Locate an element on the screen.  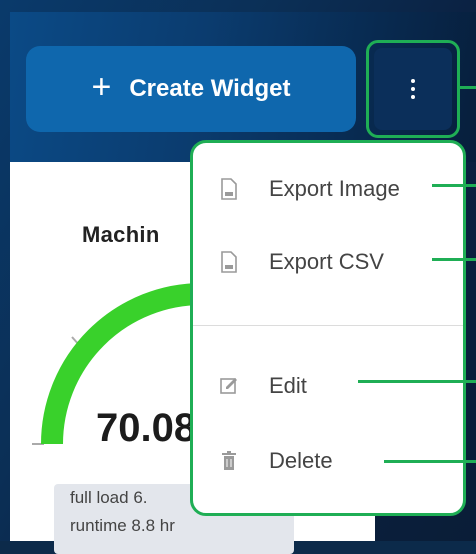
edit-icon is located at coordinates (229, 386).